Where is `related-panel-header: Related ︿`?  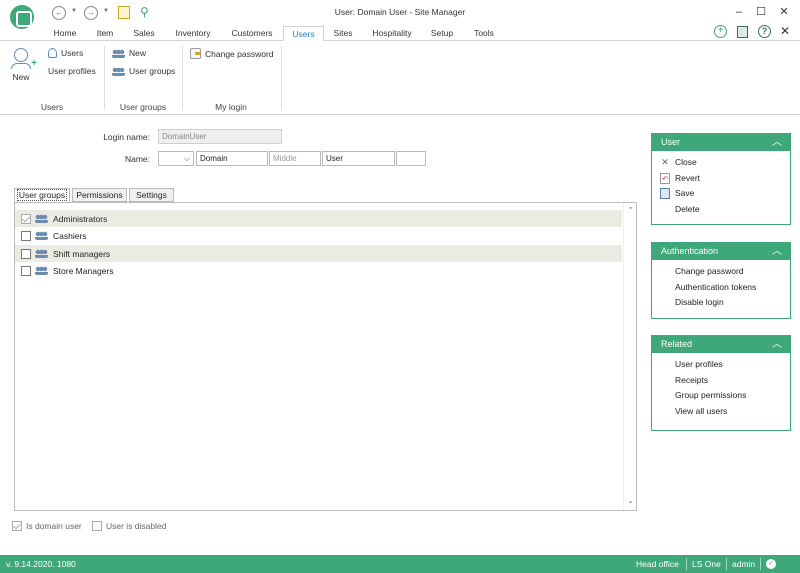
related-panel-header: Related ︿ is located at coordinates (721, 344).